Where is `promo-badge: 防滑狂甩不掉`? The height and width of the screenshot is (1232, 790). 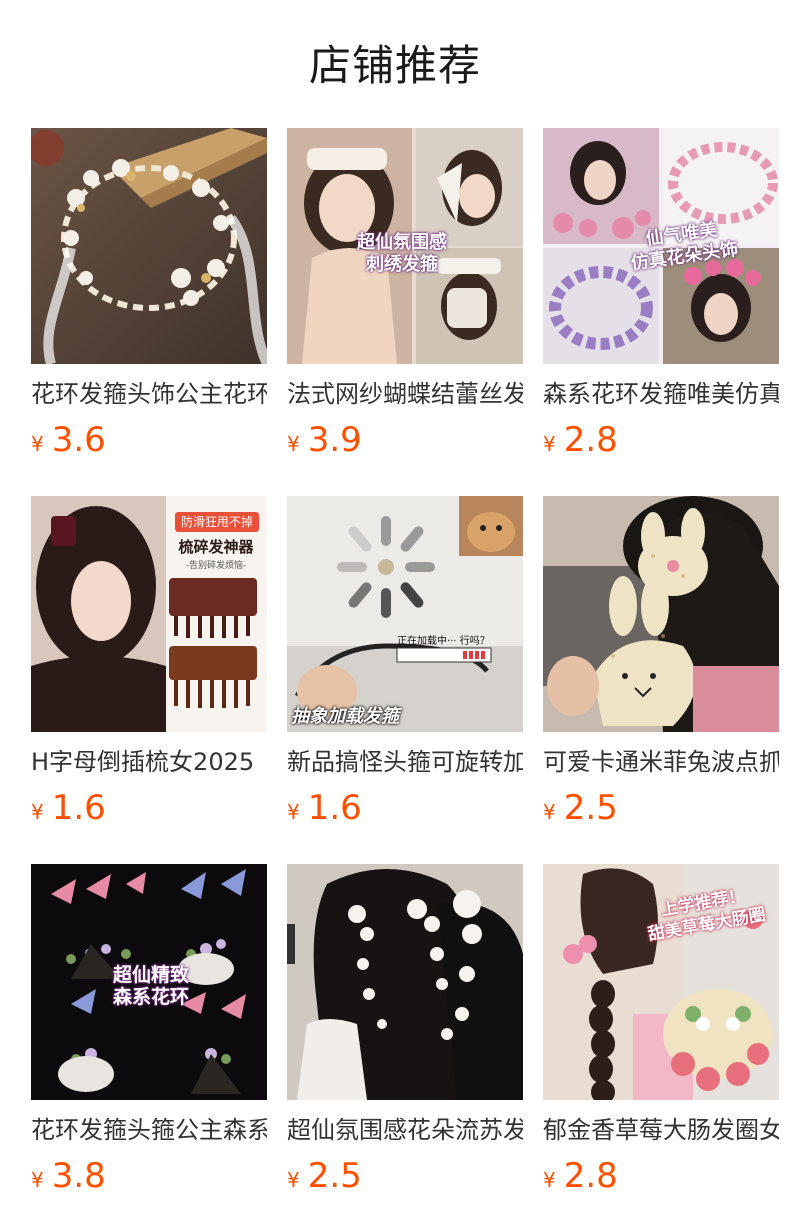 promo-badge: 防滑狂甩不掉 is located at coordinates (216, 522).